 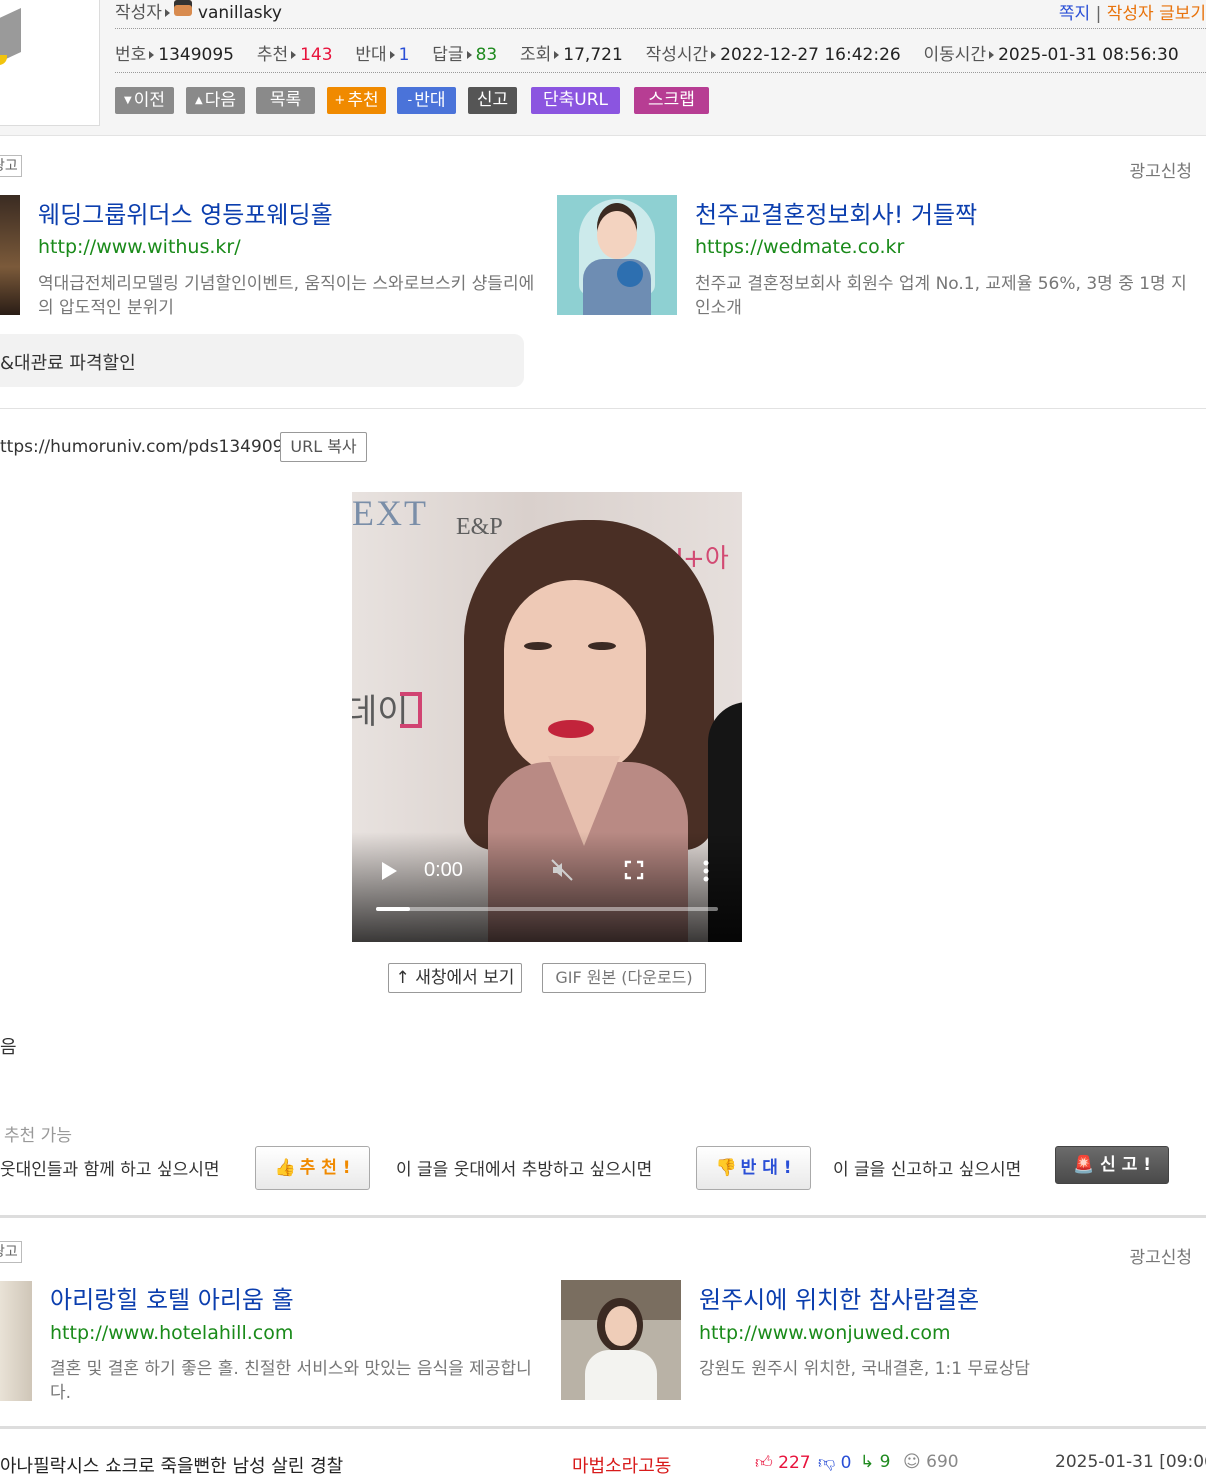 I want to click on ad-url-link: http://www.withus.kr/, so click(x=139, y=247).